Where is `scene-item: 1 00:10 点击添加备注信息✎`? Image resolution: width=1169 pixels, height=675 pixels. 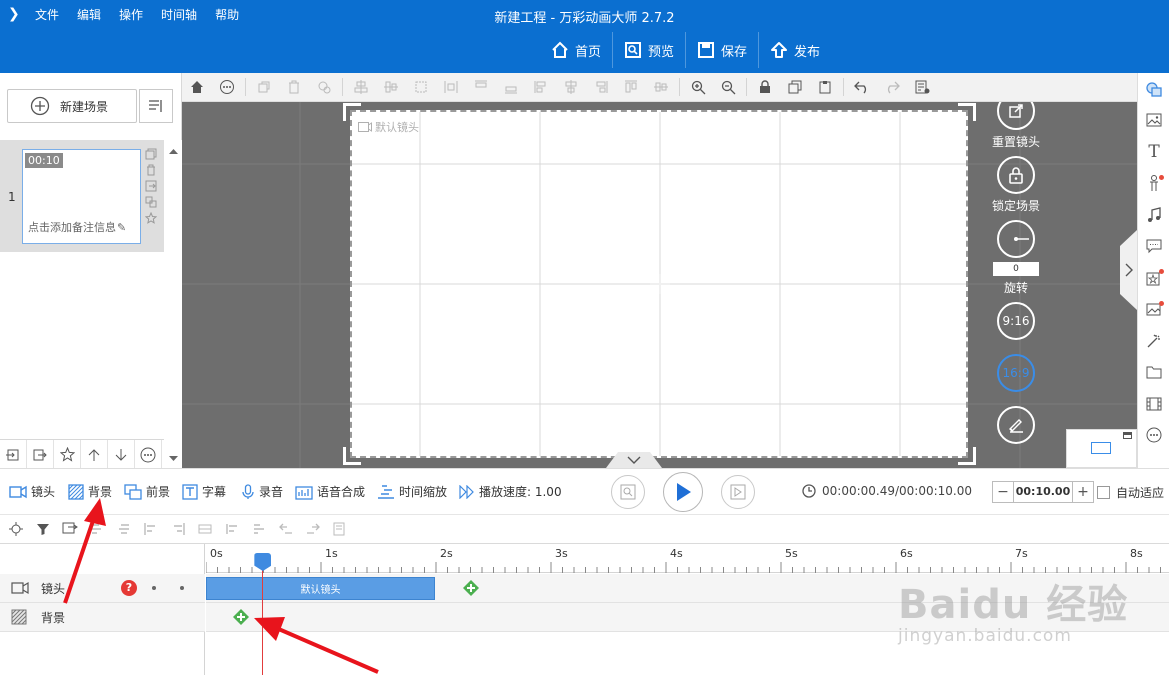
scene-item: 1 00:10 点击添加备注信息✎ is located at coordinates (82, 196).